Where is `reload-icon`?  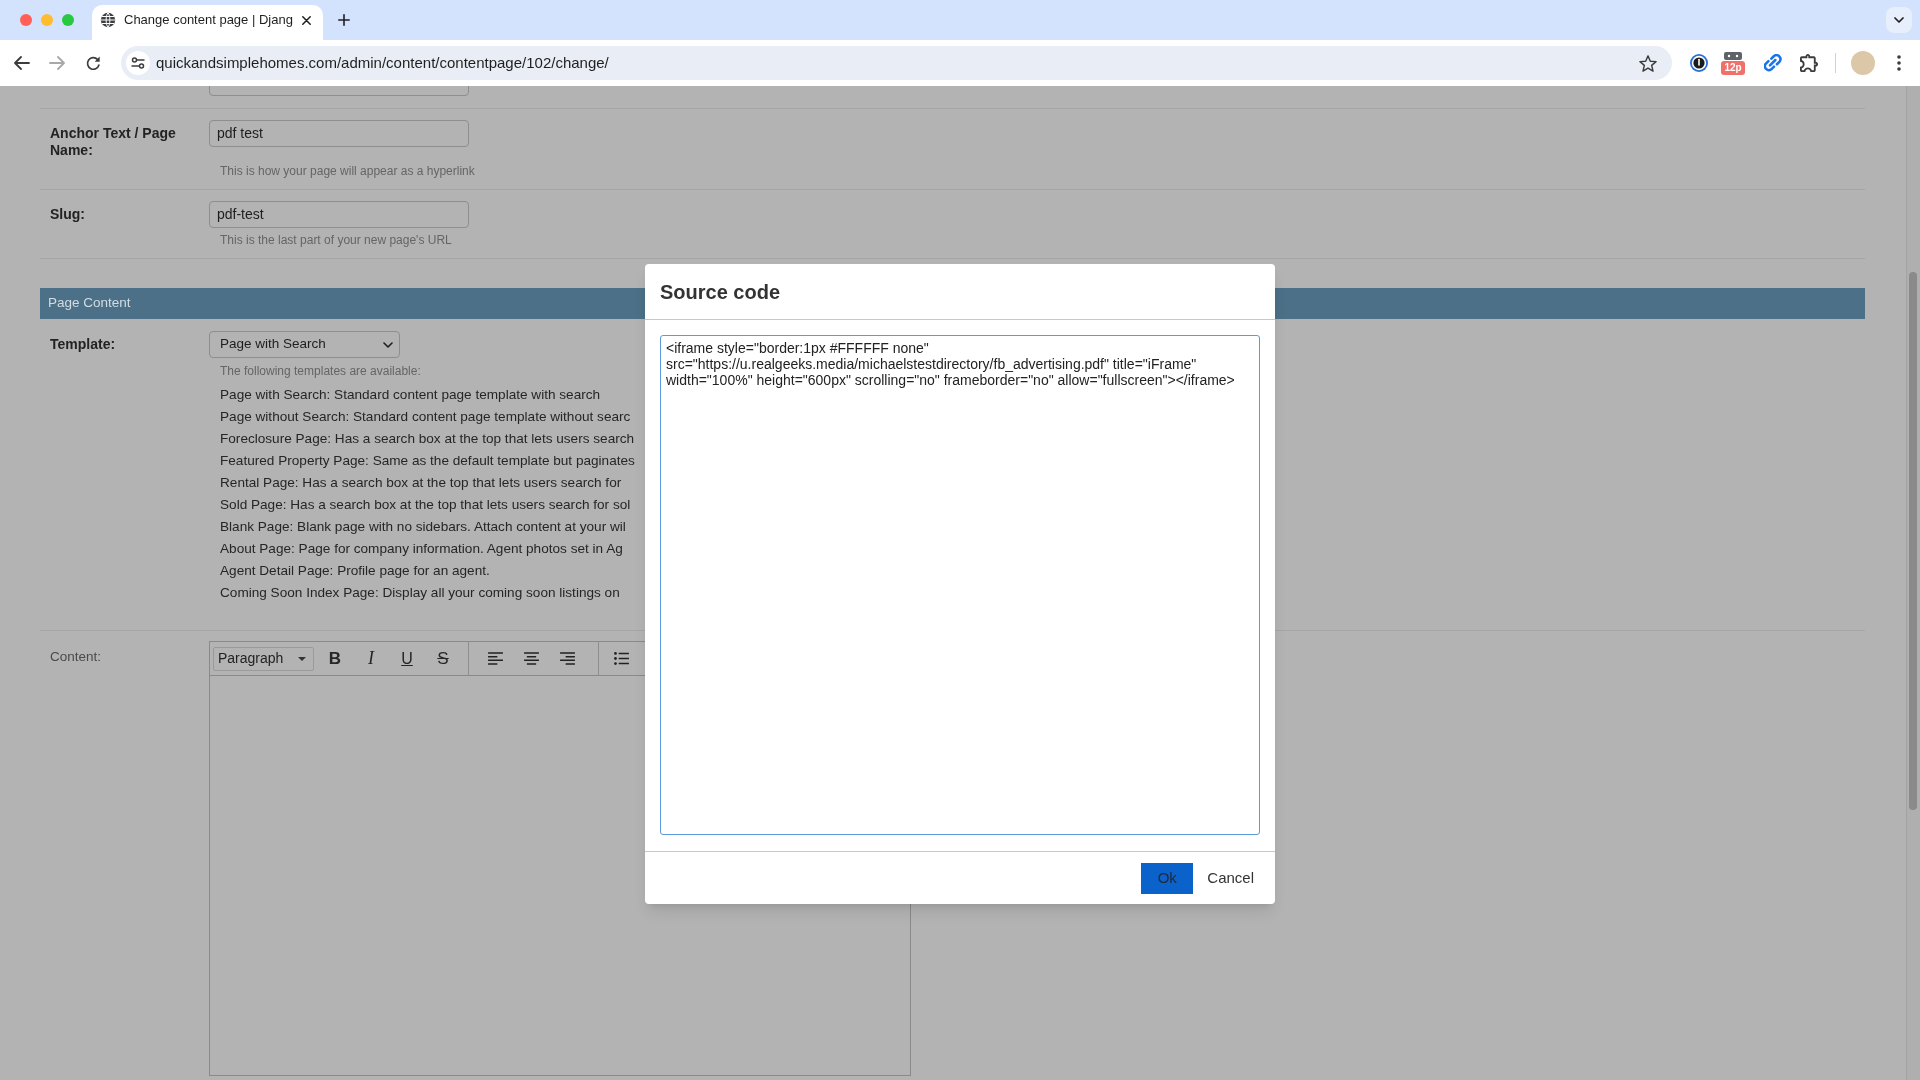 reload-icon is located at coordinates (93, 63).